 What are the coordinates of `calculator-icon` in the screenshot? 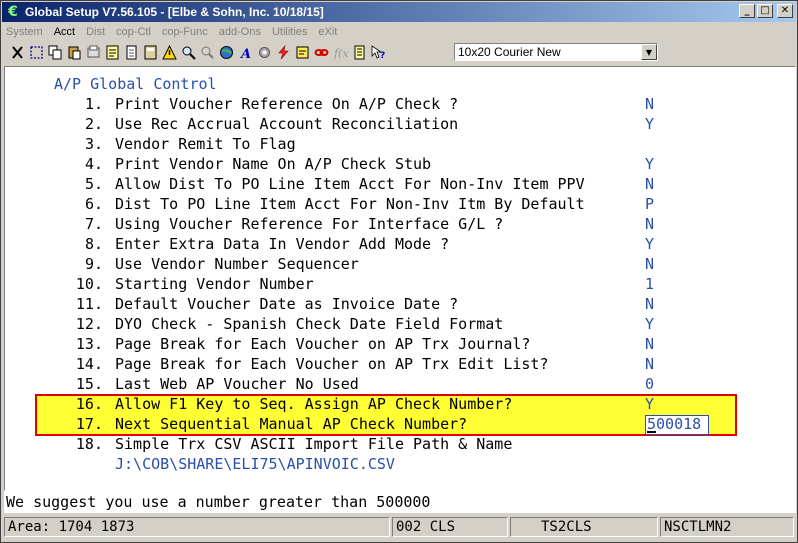 It's located at (150, 52).